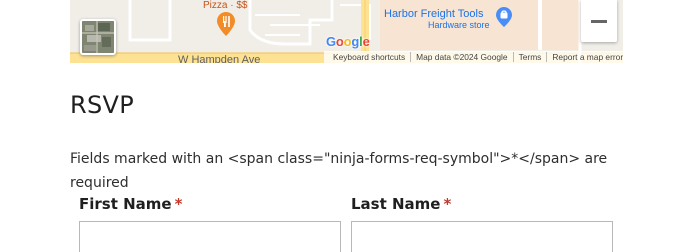  I want to click on google-logo: Google, so click(348, 41).